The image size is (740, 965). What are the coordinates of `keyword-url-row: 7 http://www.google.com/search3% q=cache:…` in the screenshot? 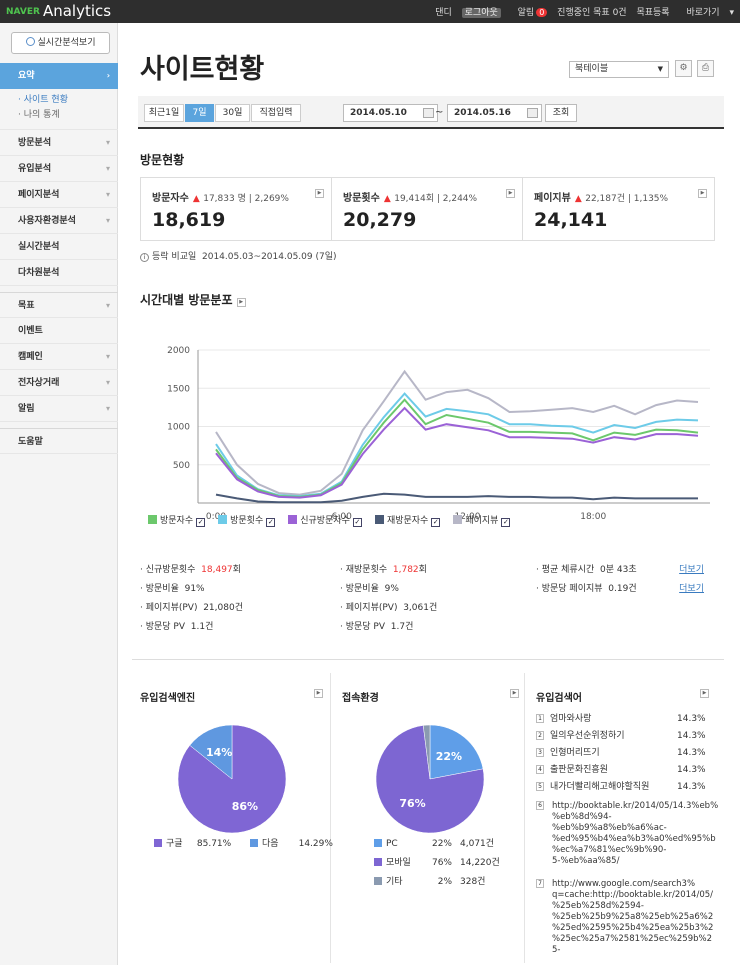 It's located at (636, 920).